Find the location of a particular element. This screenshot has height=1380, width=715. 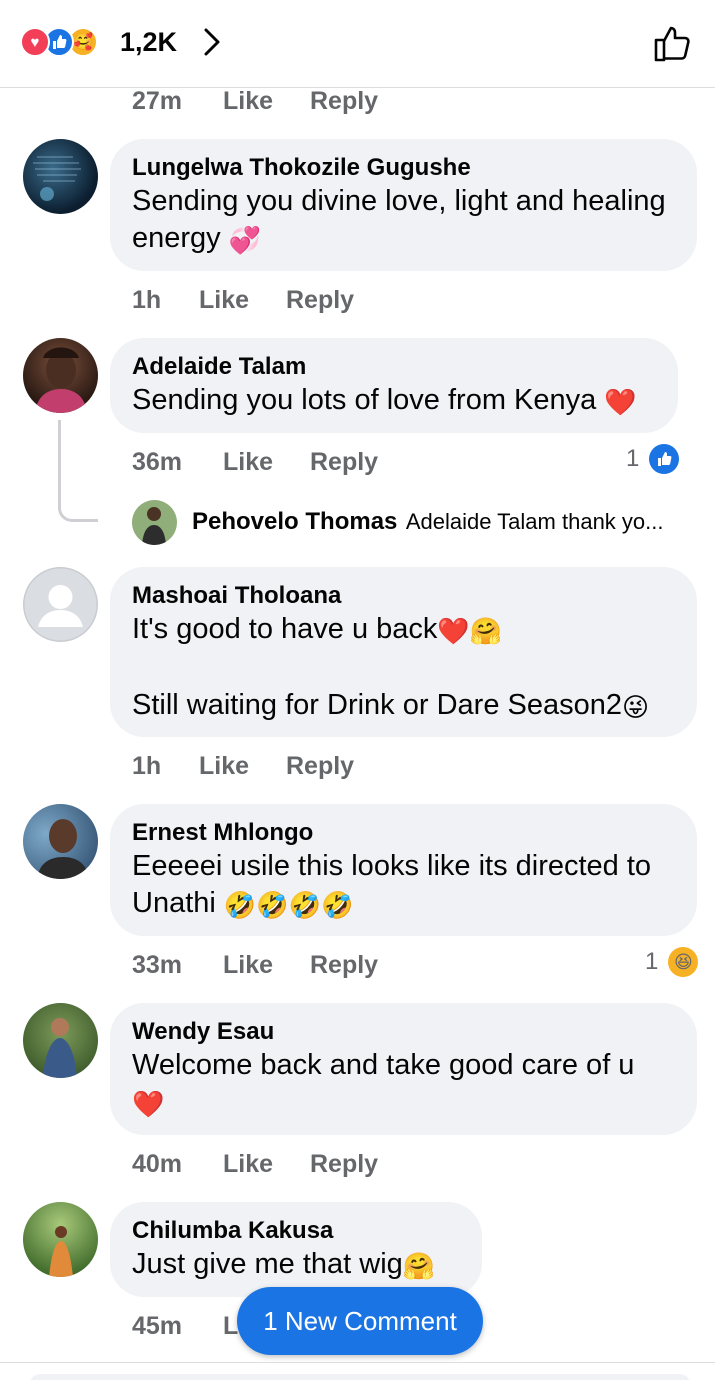

comment-time: 33m is located at coordinates (157, 965).